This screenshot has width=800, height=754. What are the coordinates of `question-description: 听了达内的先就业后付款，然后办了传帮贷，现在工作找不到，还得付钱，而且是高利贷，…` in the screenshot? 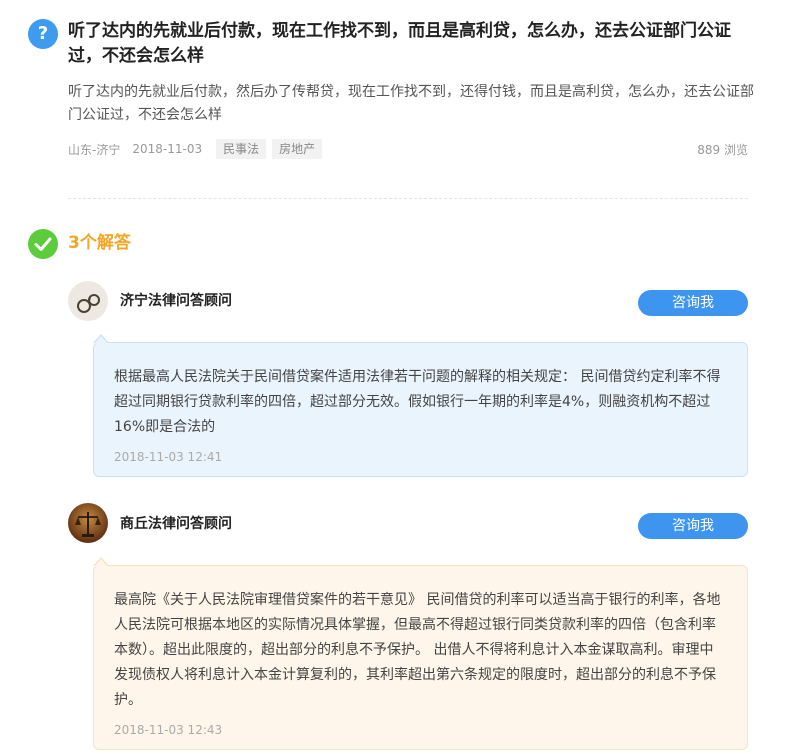 It's located at (411, 103).